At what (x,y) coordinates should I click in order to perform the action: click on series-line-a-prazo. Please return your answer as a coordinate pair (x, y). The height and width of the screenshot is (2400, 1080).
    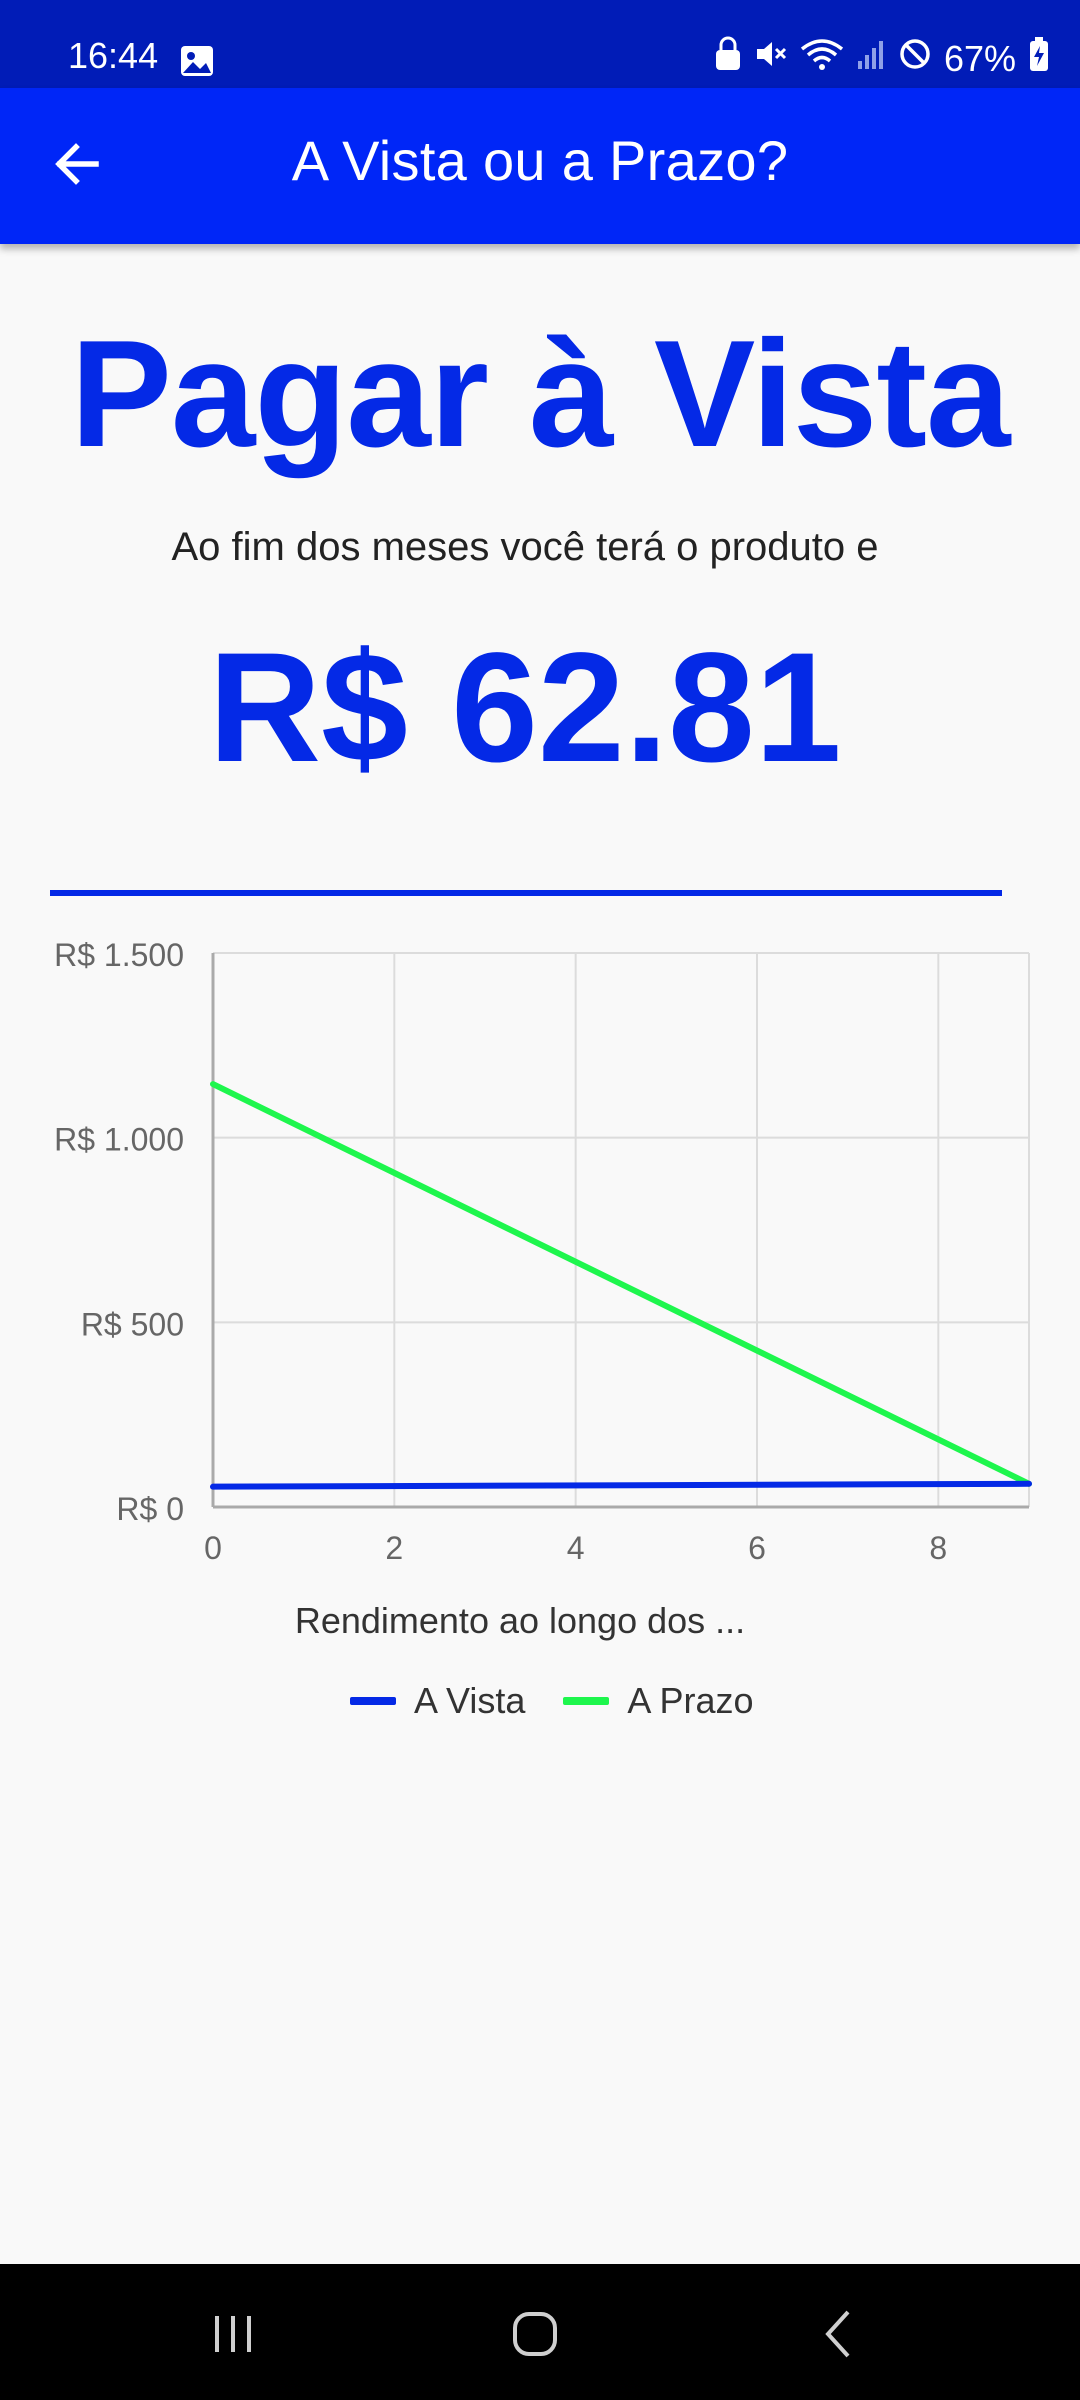
    Looking at the image, I should click on (621, 1284).